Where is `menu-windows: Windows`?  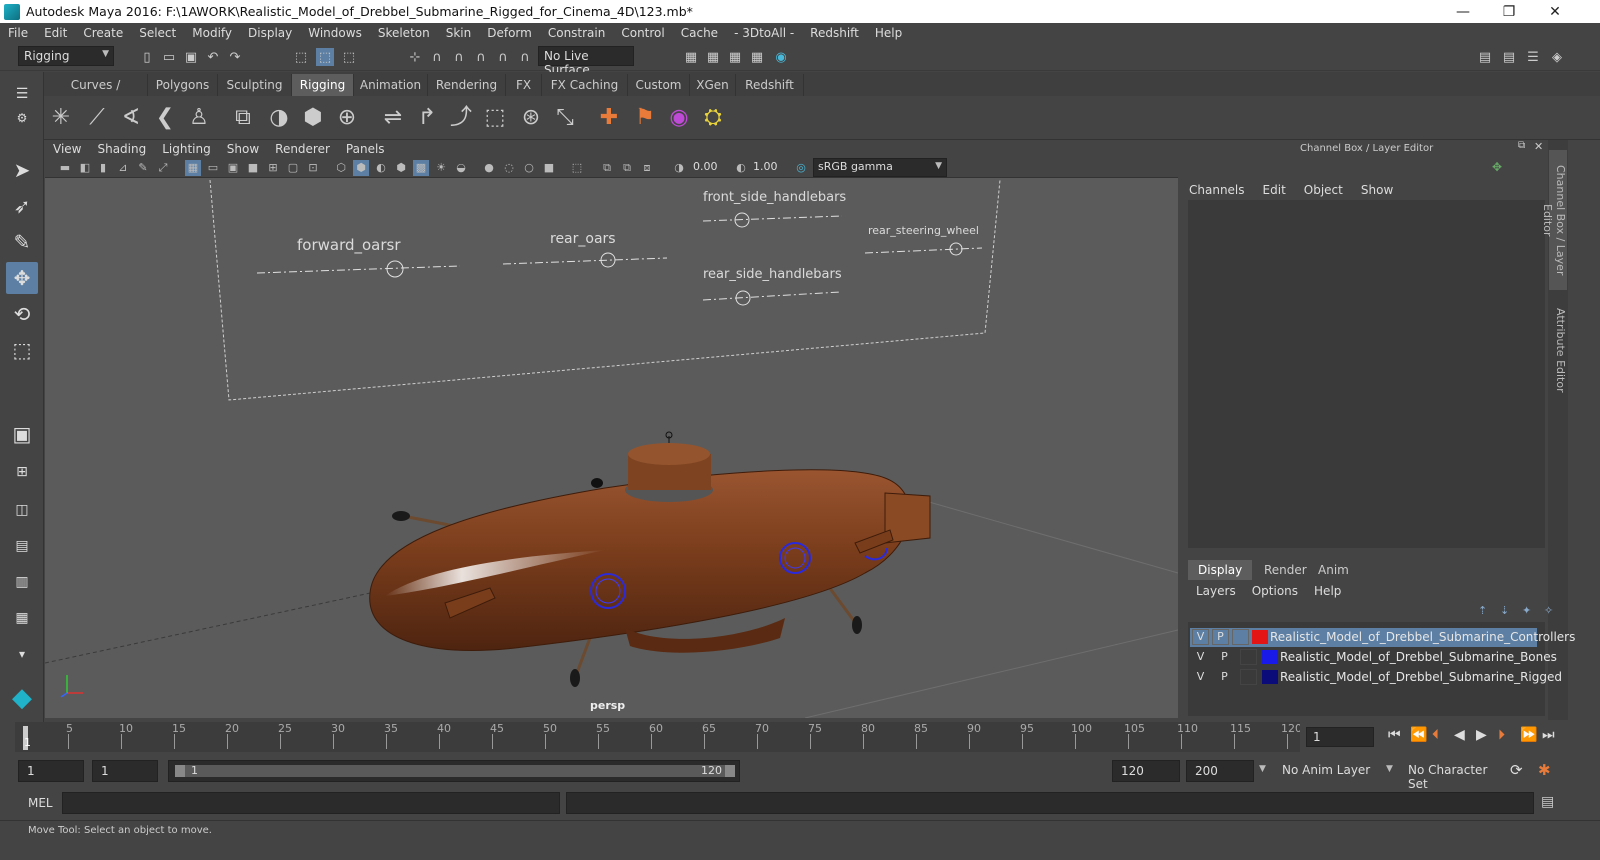
menu-windows: Windows is located at coordinates (335, 33).